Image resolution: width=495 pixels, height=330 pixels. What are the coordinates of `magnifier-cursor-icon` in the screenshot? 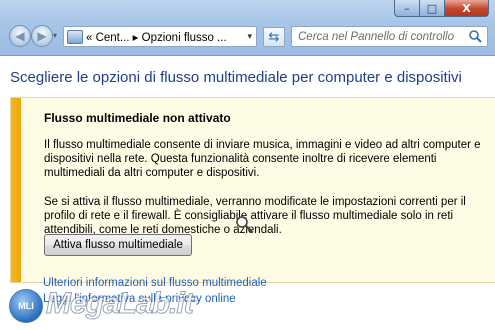 It's located at (244, 224).